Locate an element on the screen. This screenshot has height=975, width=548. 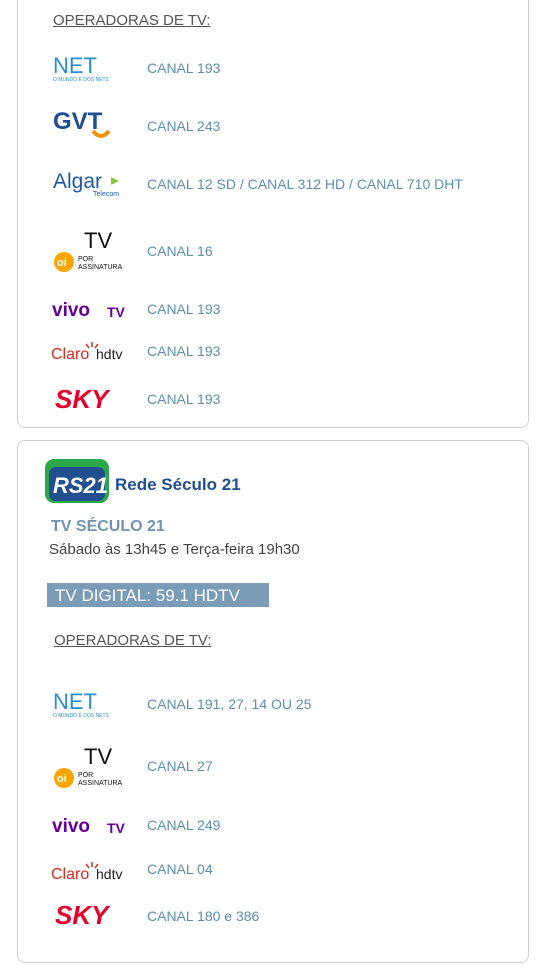
algar-logo: Algar Telecom is located at coordinates (86, 184).